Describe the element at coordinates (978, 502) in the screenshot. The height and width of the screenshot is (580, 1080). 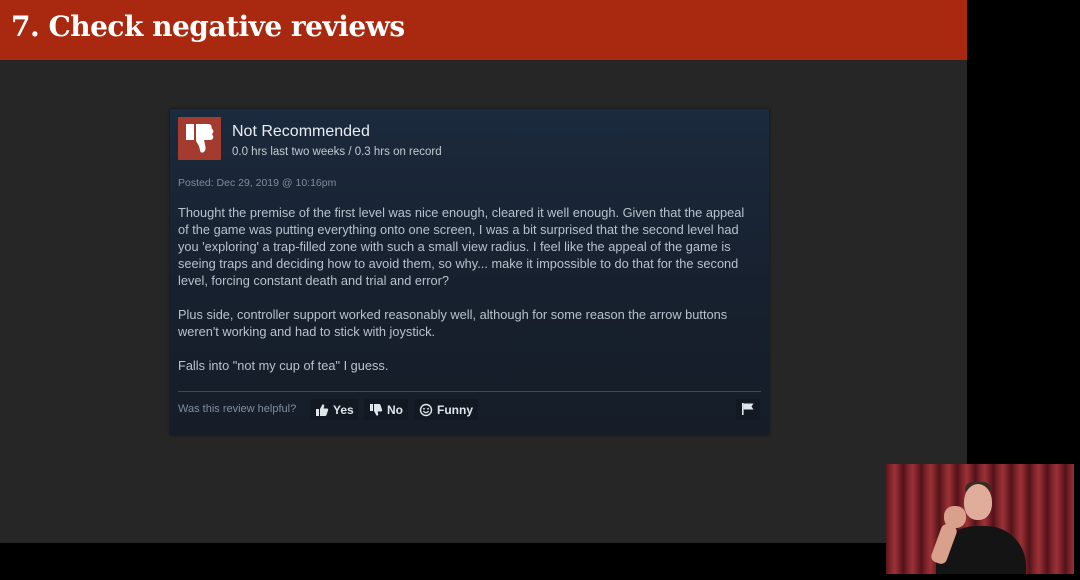
I see `presenter-head` at that location.